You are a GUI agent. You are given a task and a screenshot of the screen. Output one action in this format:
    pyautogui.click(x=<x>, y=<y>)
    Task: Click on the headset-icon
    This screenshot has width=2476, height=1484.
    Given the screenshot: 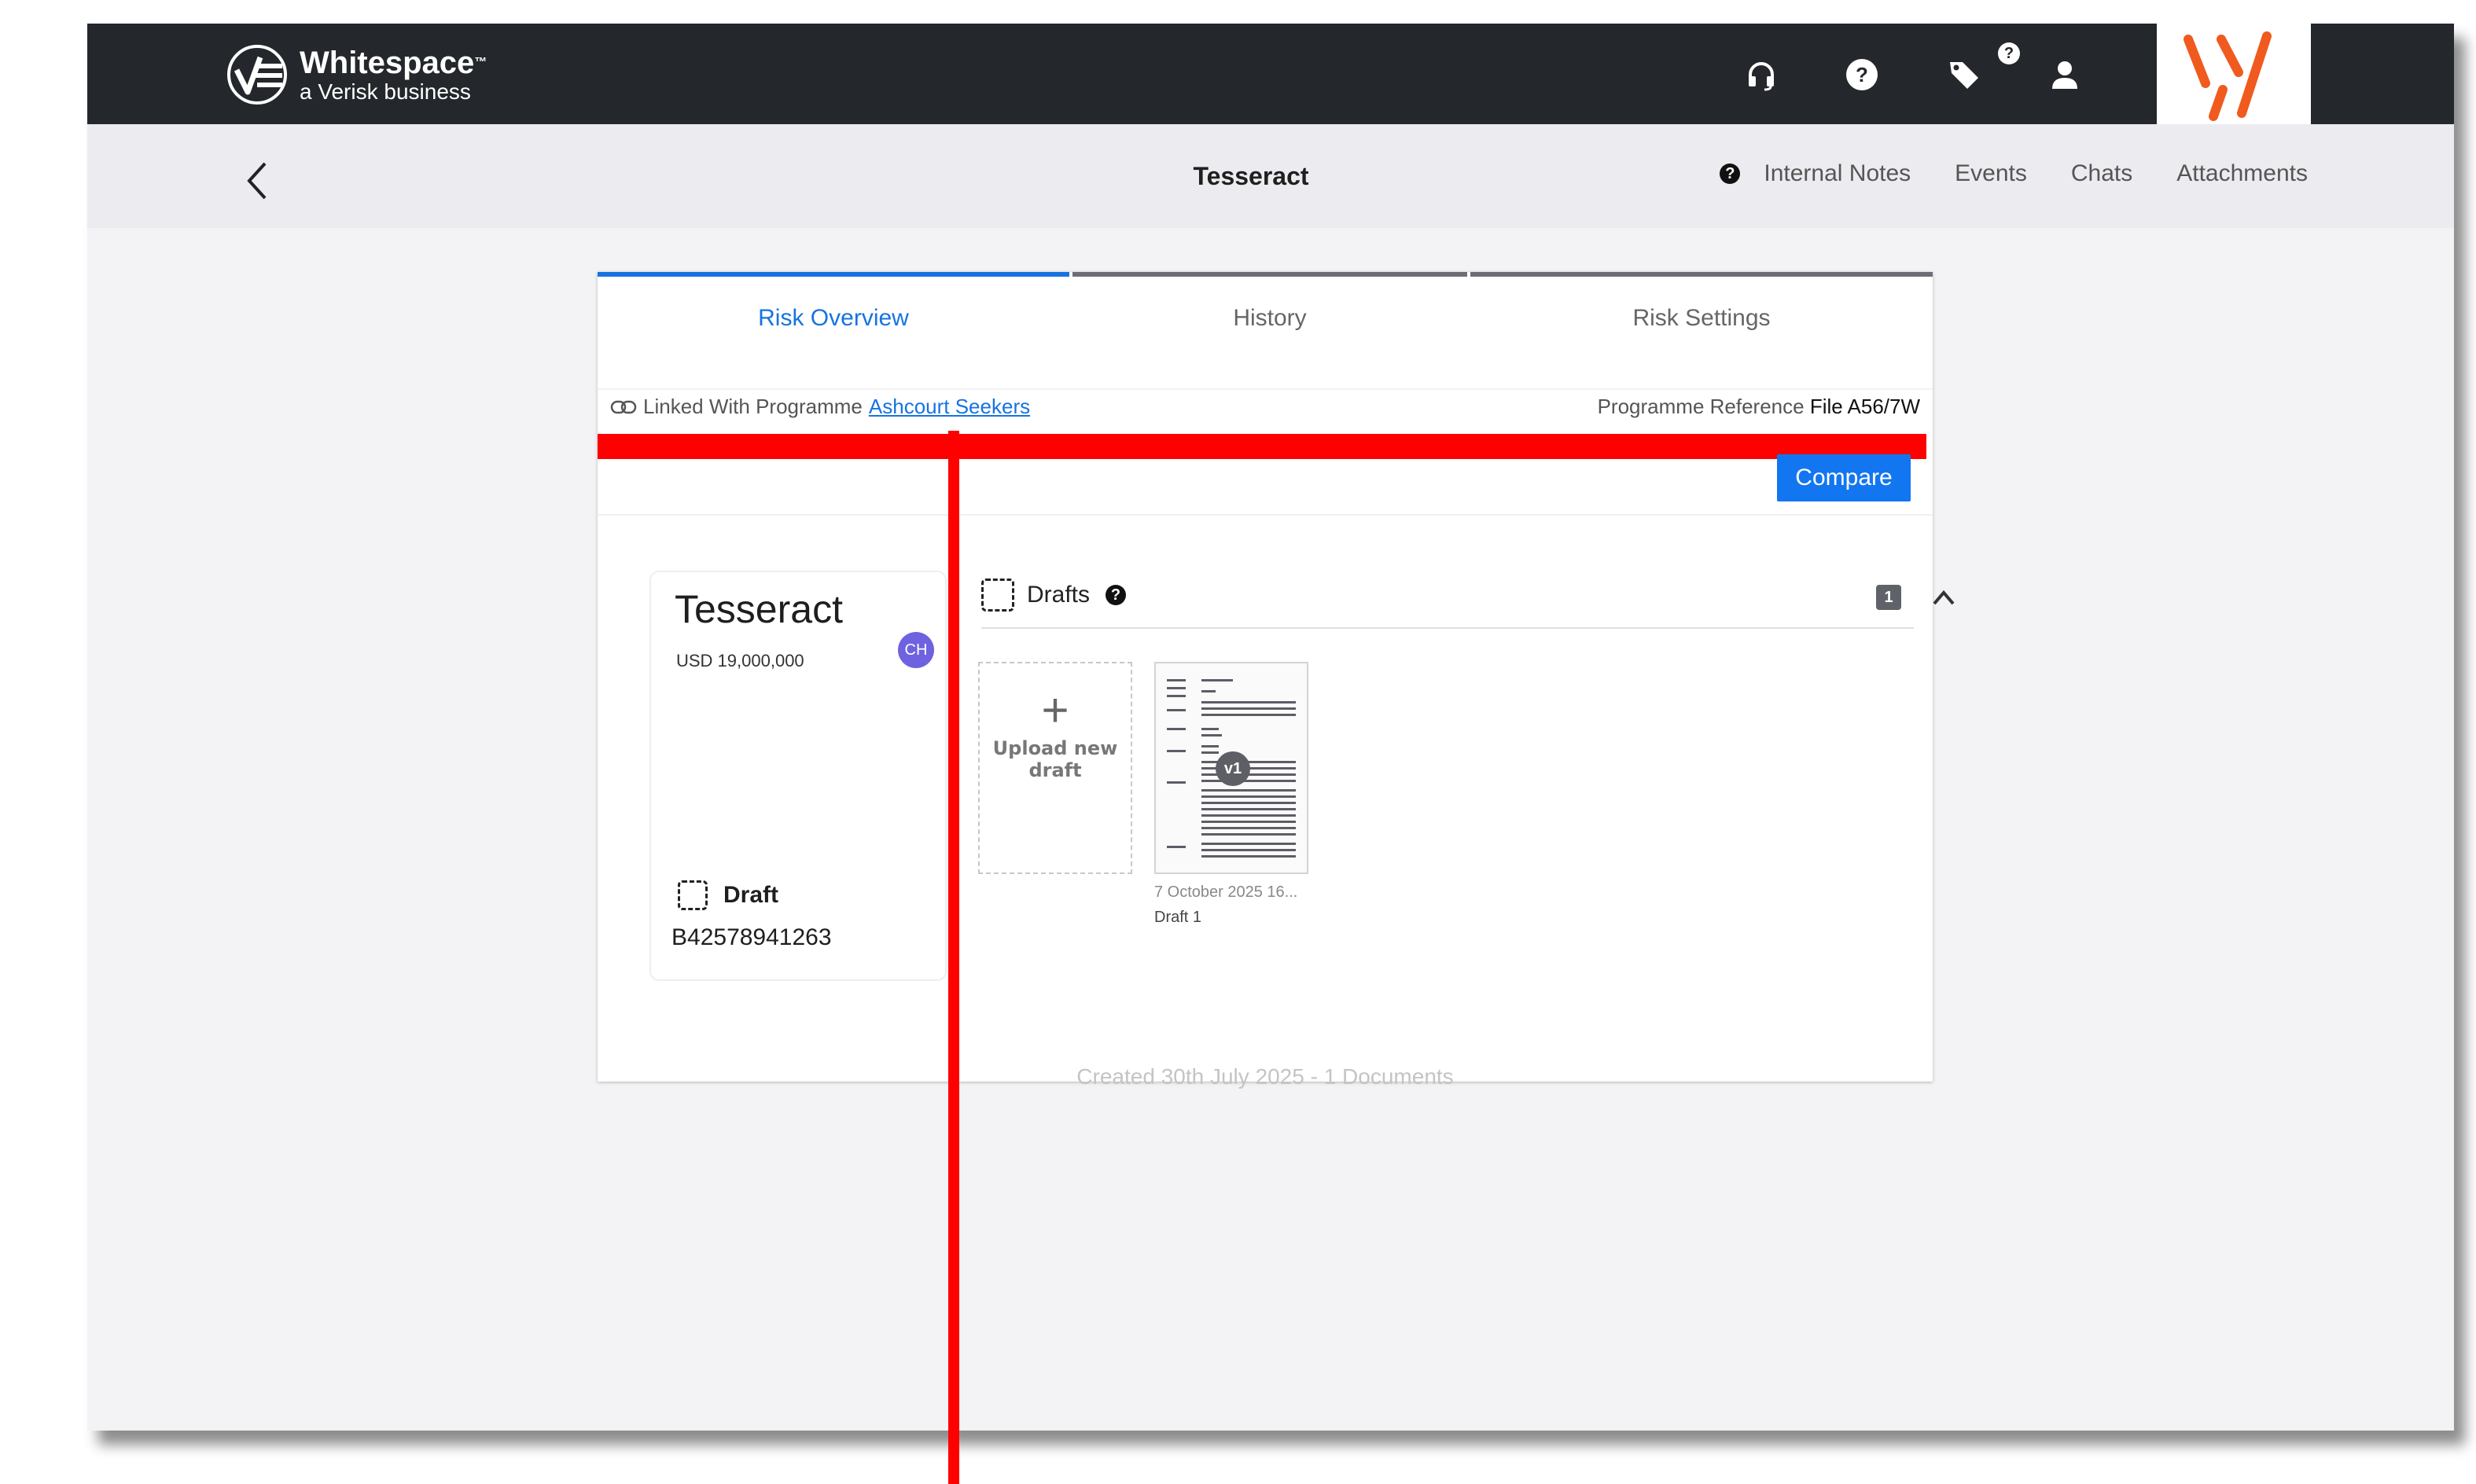 What is the action you would take?
    pyautogui.click(x=1761, y=74)
    